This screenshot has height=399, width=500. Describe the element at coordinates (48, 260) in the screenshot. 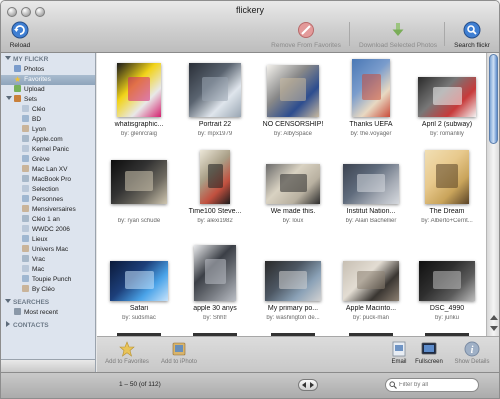

I see `sidebar-set-item: Vrac` at that location.